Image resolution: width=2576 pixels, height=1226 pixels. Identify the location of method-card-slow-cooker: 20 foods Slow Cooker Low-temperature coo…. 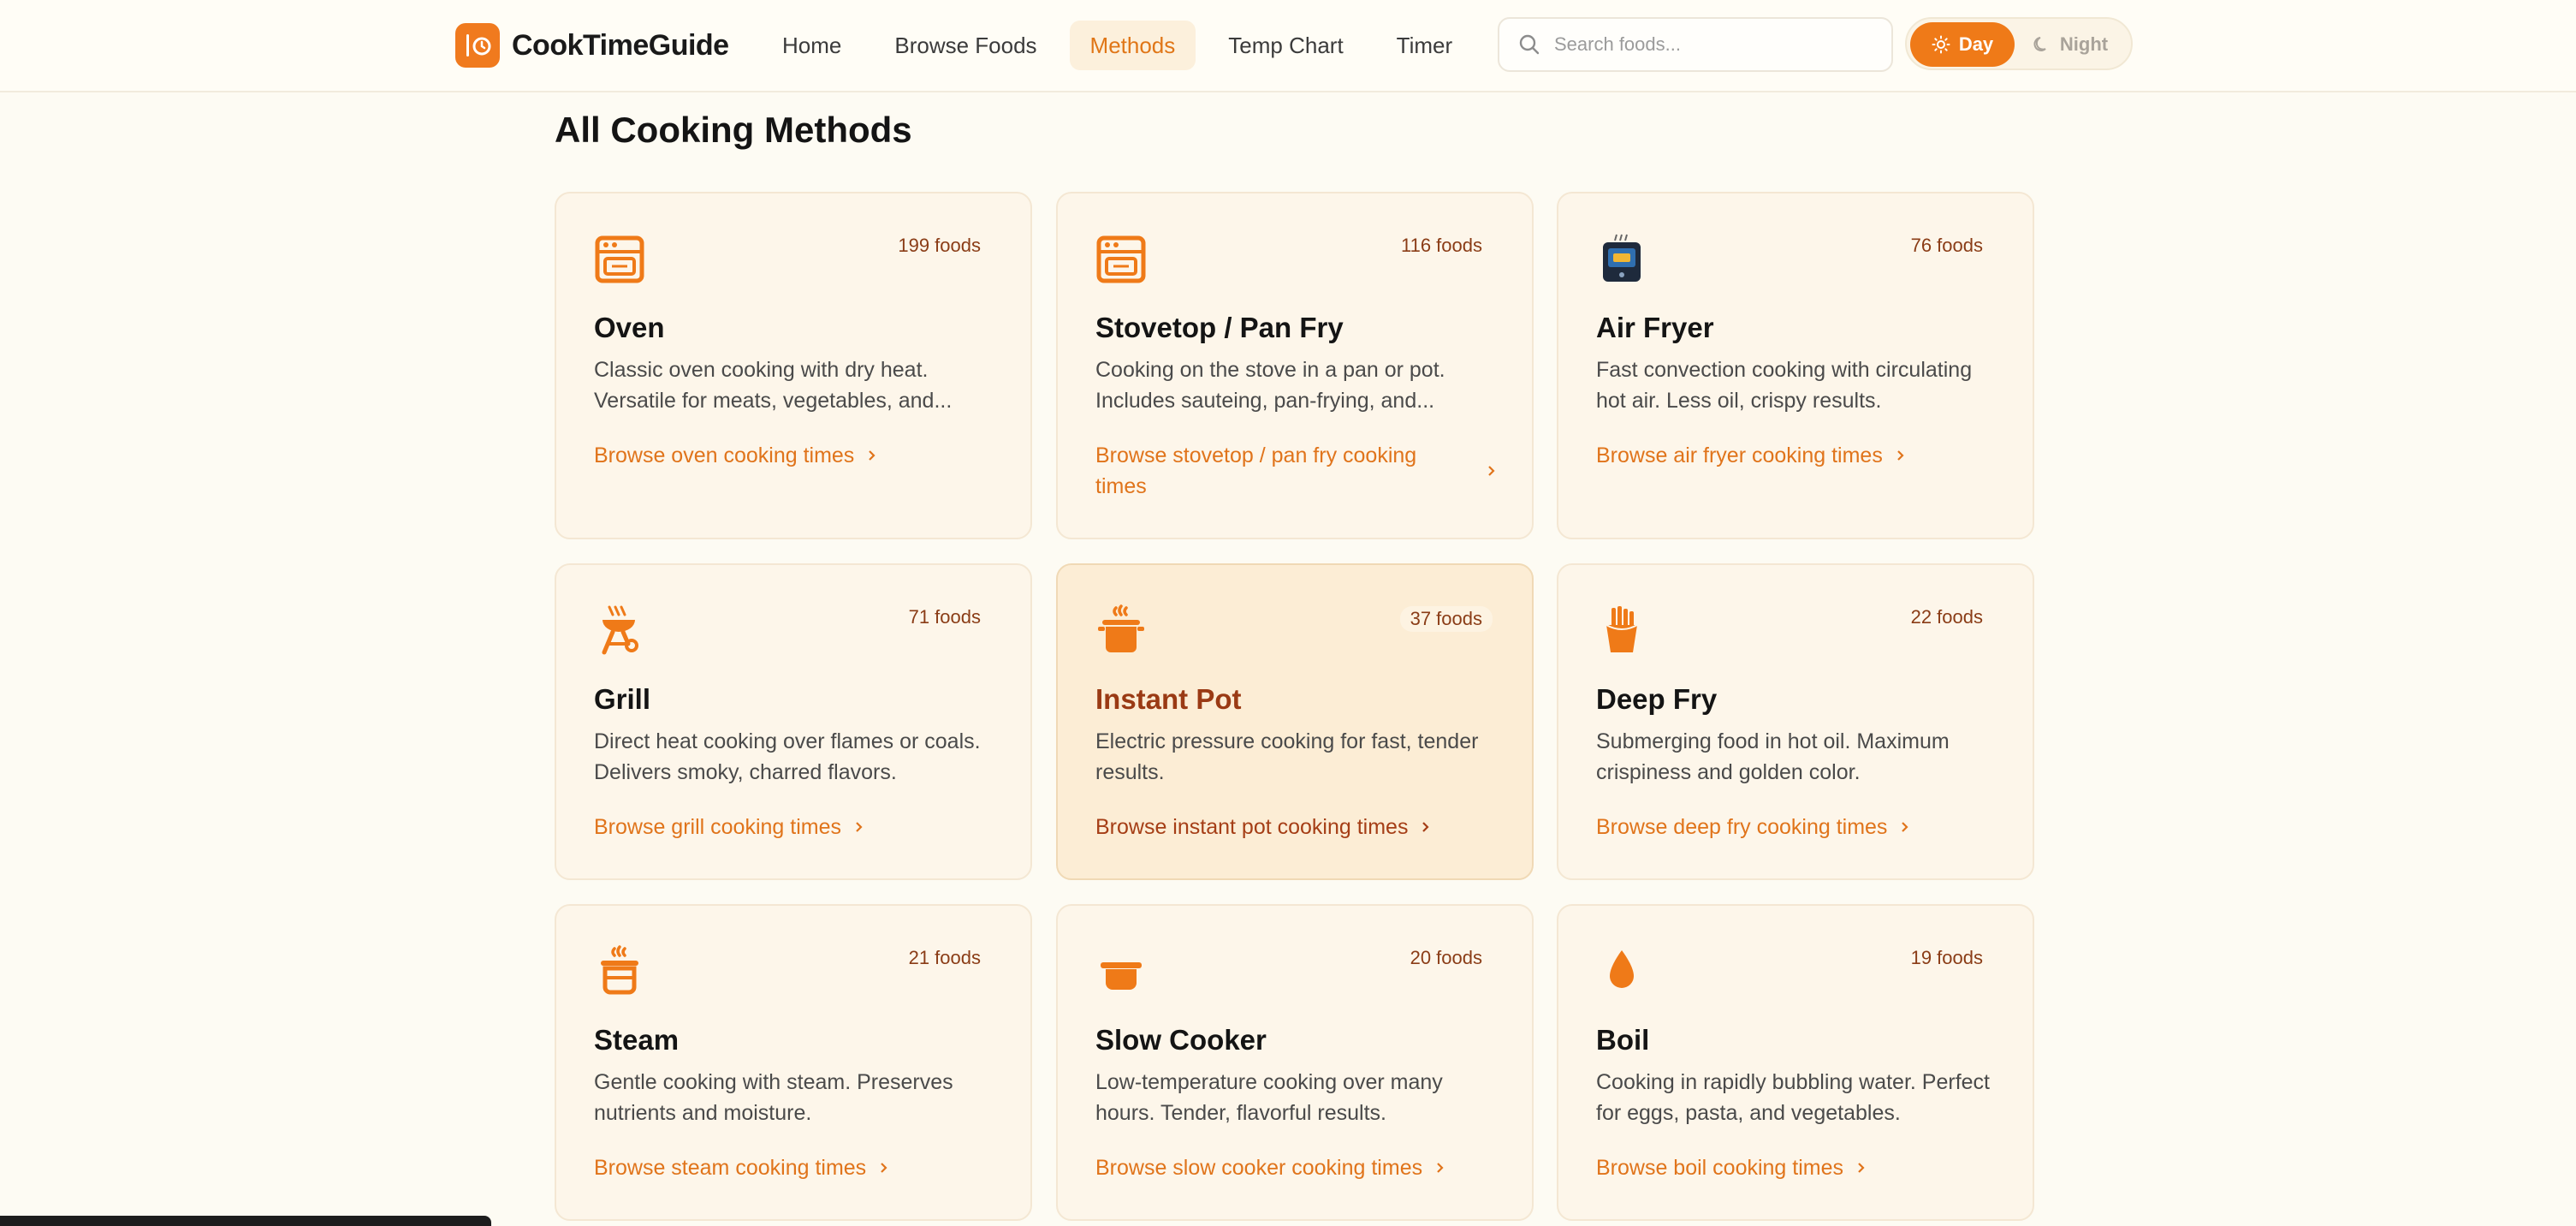
(1295, 1063).